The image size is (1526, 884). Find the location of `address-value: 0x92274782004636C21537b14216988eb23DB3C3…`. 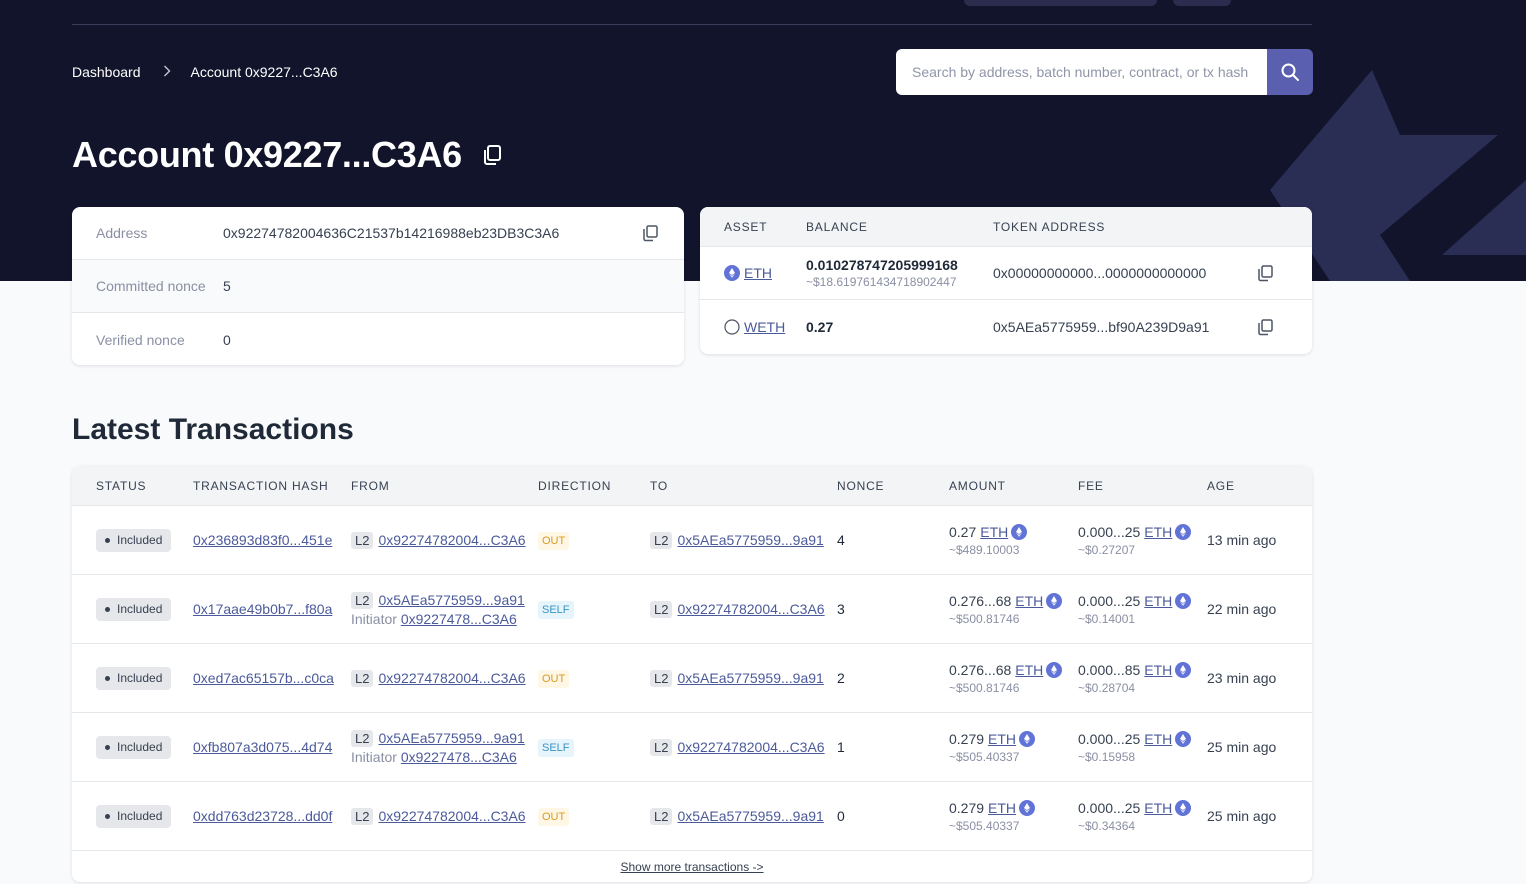

address-value: 0x92274782004636C21537b14216988eb23DB3C3… is located at coordinates (391, 233).